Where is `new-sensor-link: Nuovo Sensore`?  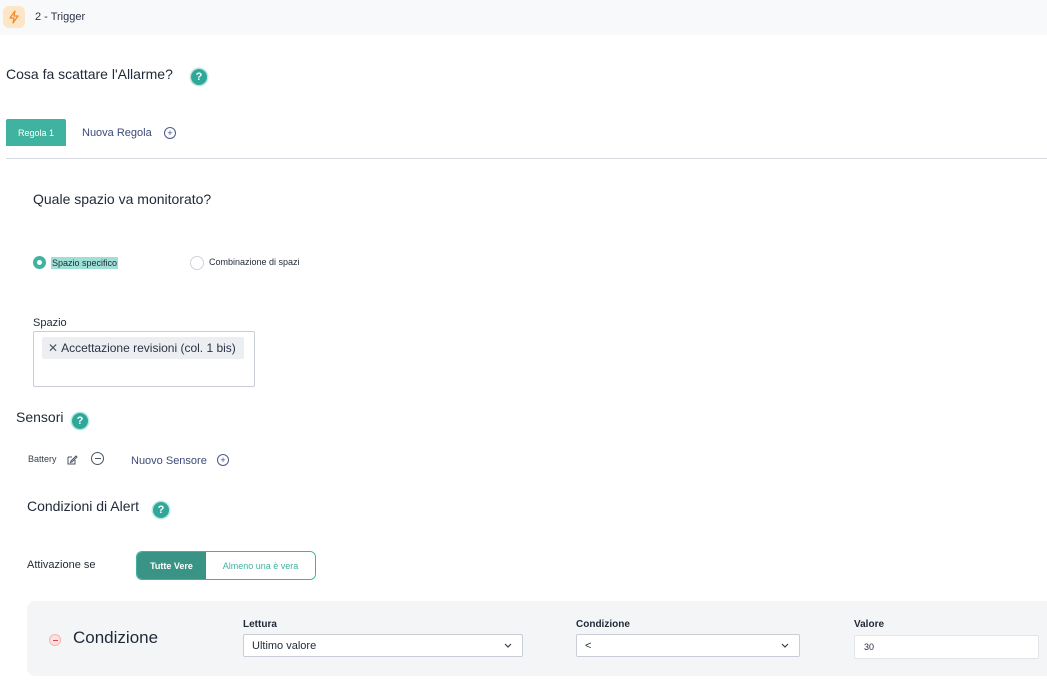
new-sensor-link: Nuovo Sensore is located at coordinates (169, 461).